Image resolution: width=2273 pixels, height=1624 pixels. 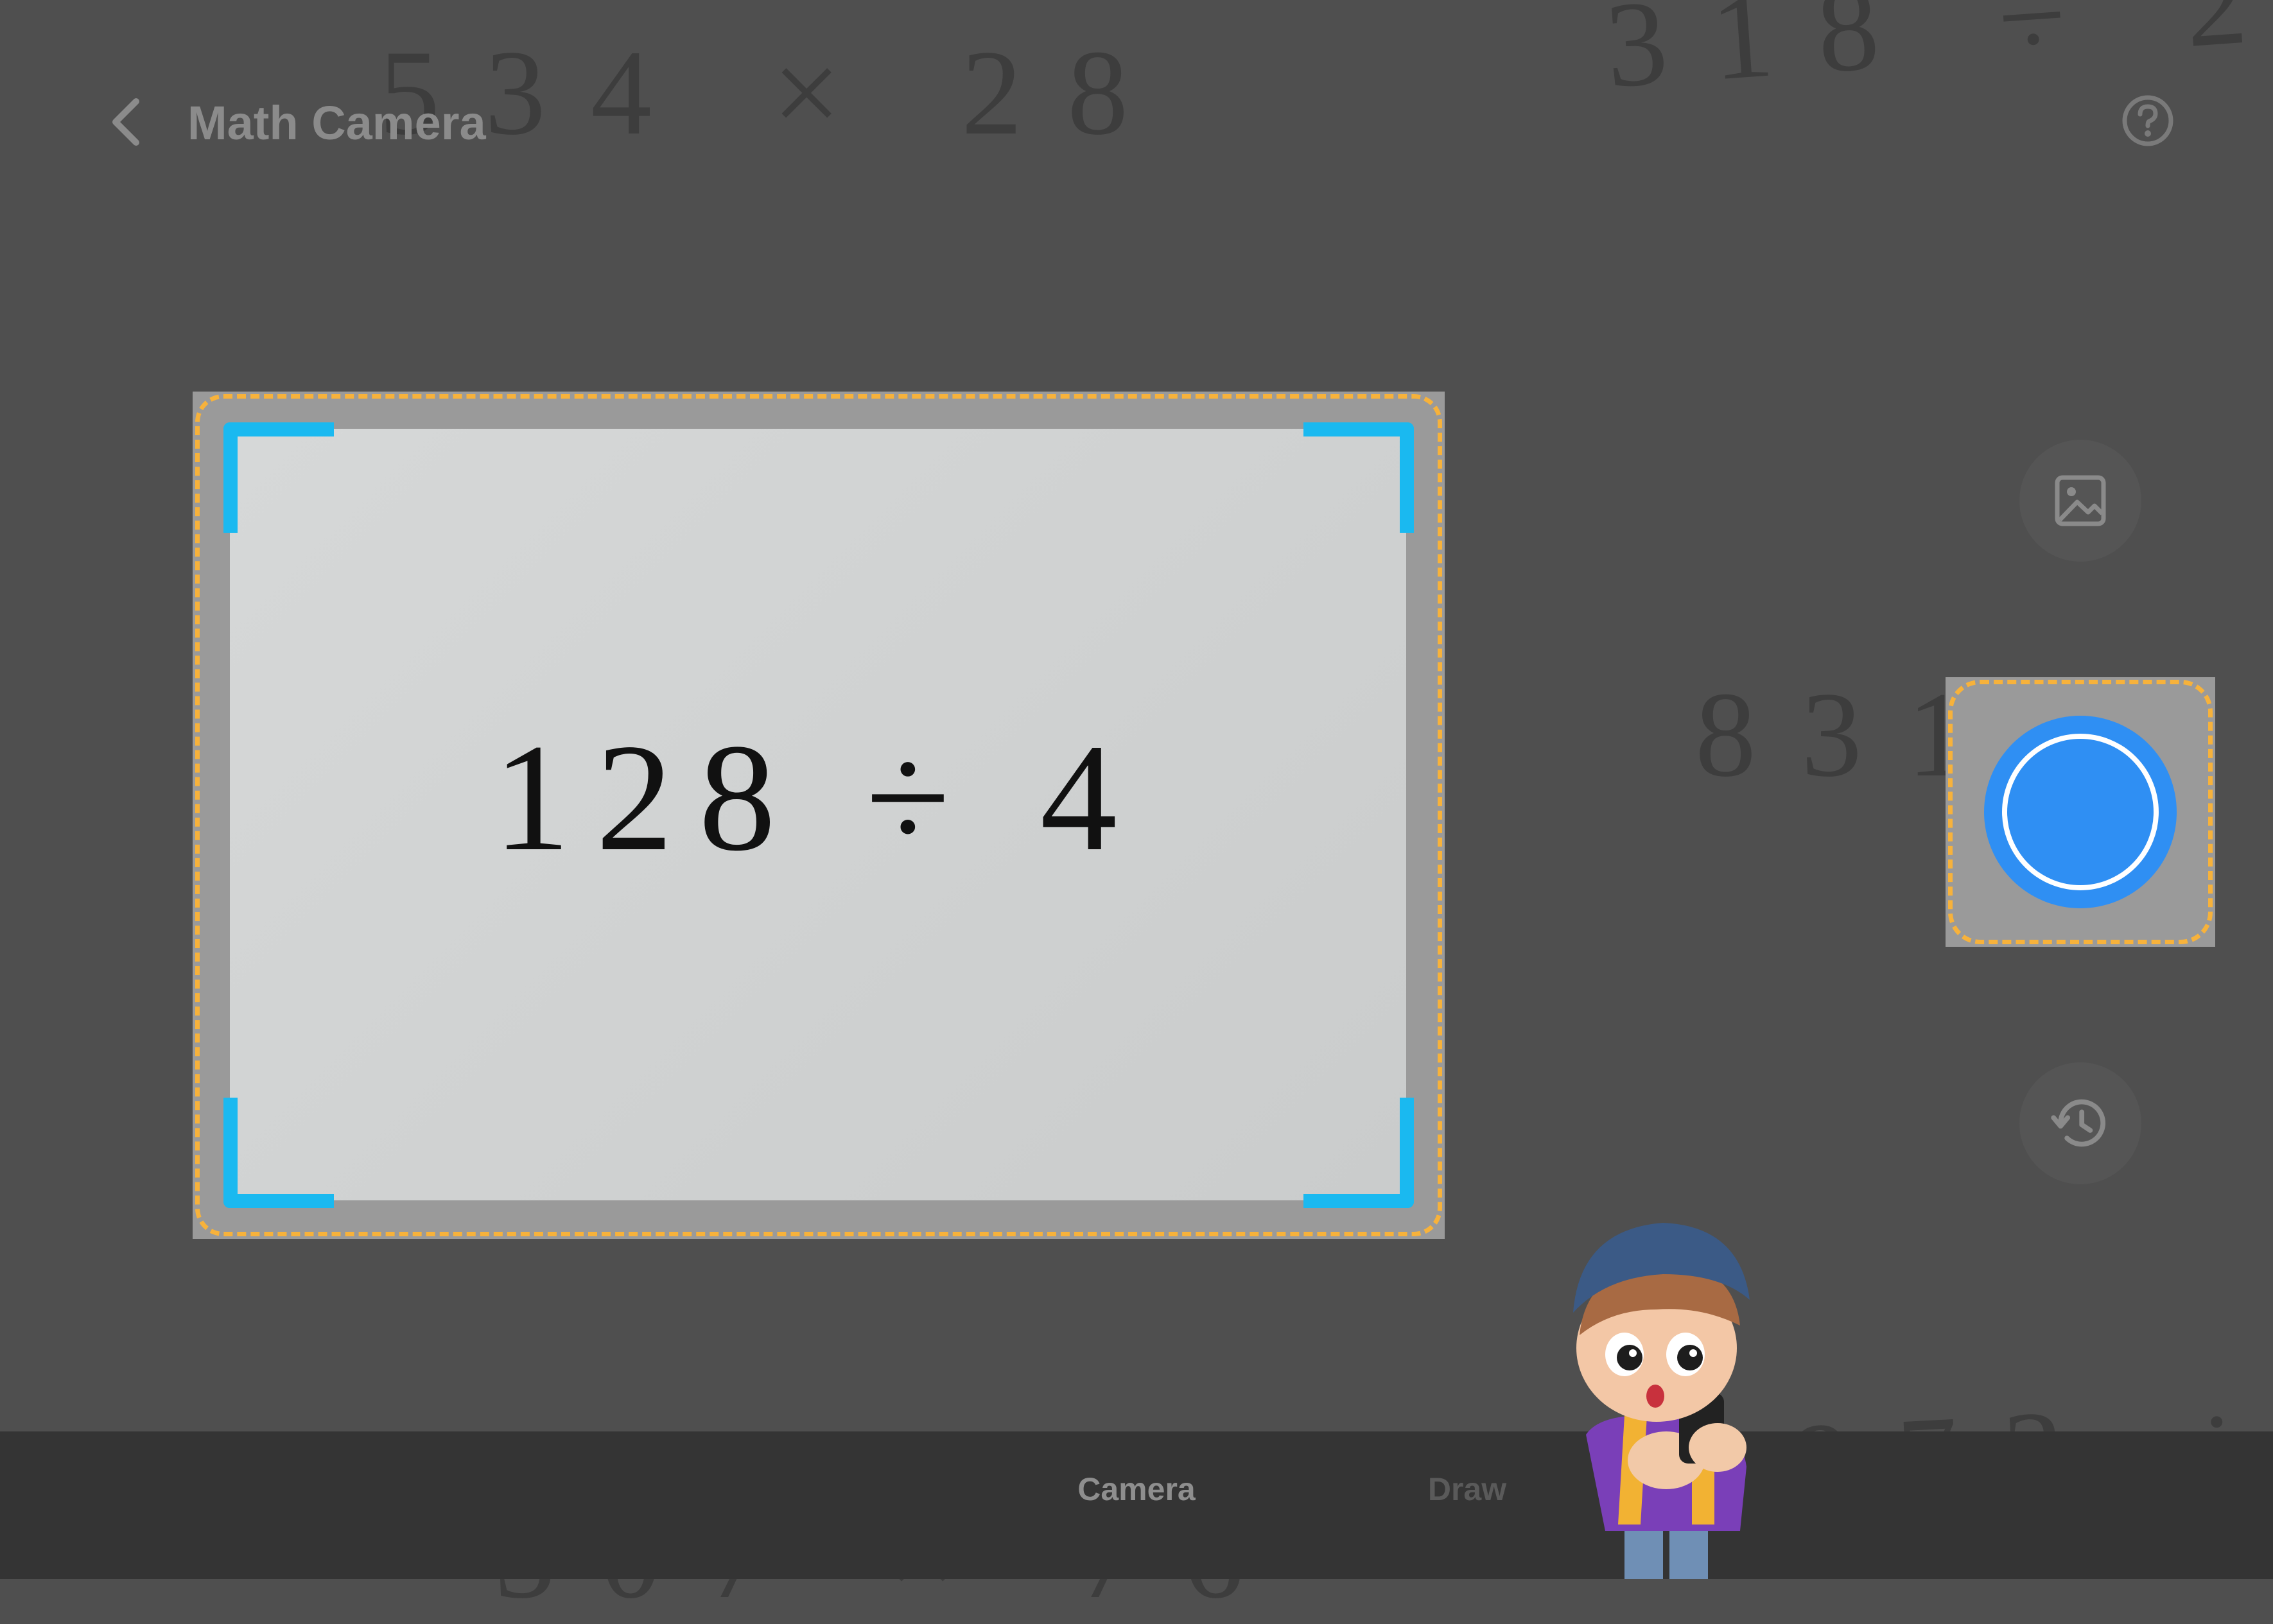 I want to click on mascot-boy-with-phone-icon, so click(x=1661, y=1401).